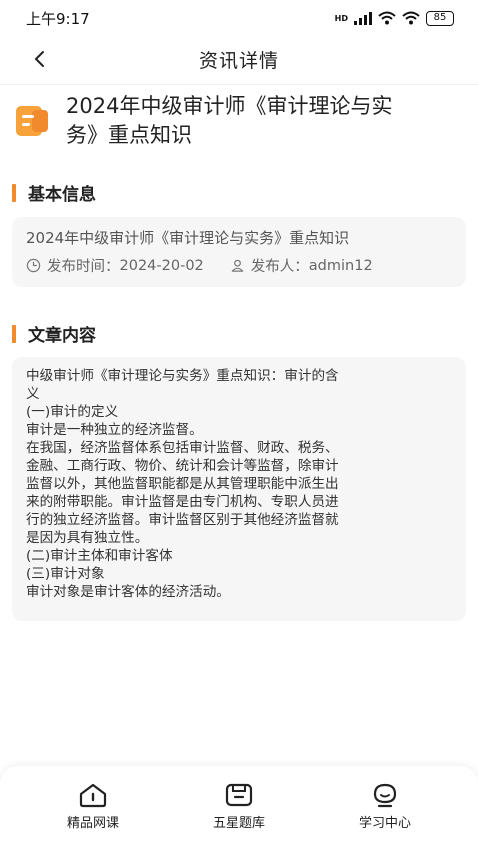 This screenshot has height=850, width=478. I want to click on publish-time-value: 2024-20-02, so click(161, 265).